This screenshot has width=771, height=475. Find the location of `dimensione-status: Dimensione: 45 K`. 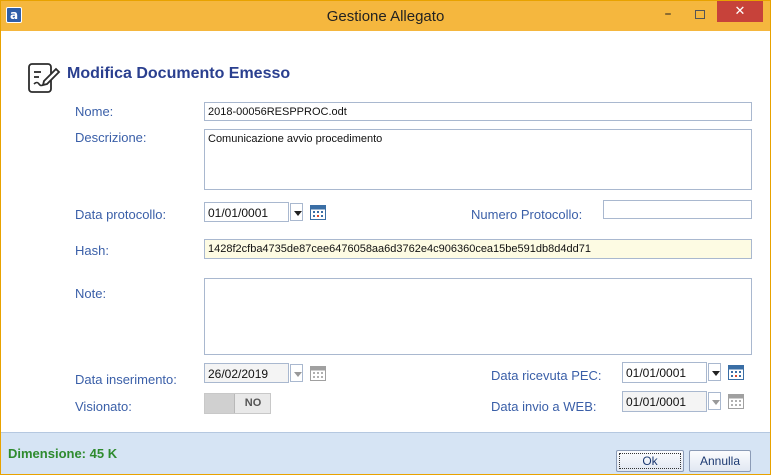

dimensione-status: Dimensione: 45 K is located at coordinates (63, 453).